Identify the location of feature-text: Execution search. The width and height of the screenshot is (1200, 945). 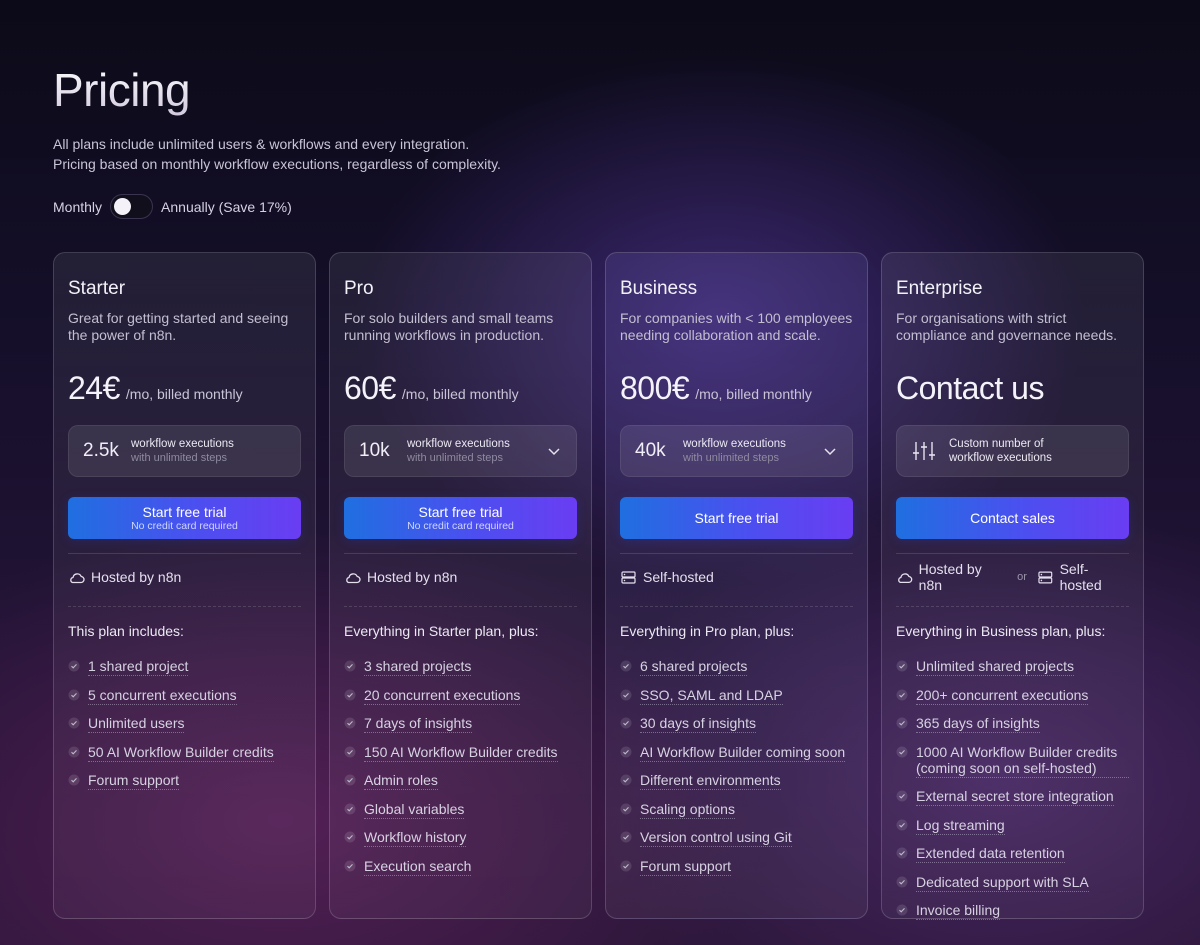
(418, 867).